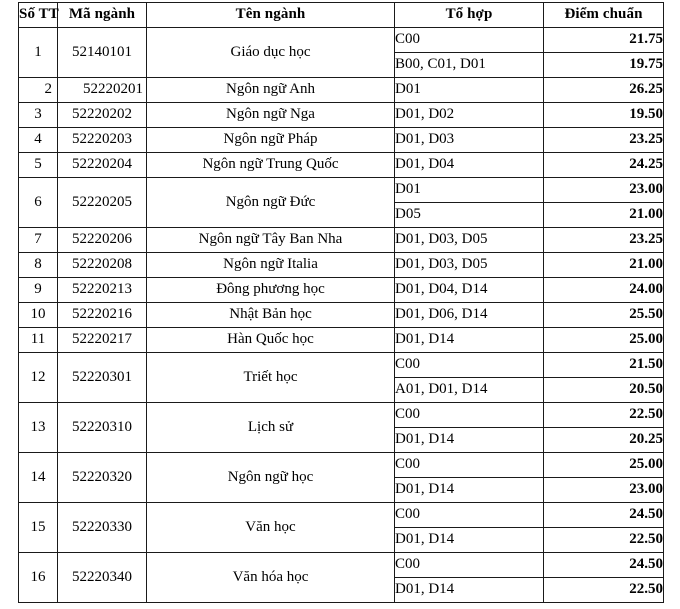  I want to click on table-row: 3 52220202 Ngôn ngữ Nga D01, D02 19.50, so click(341, 115).